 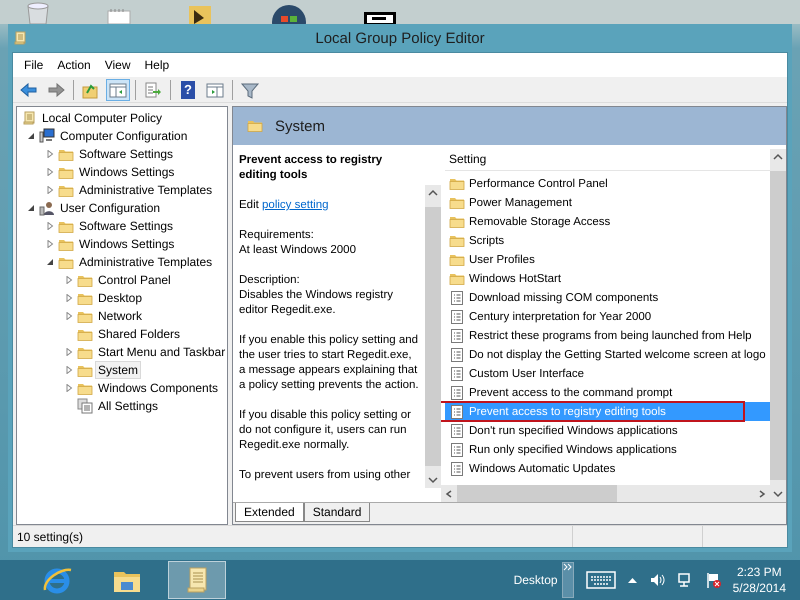 What do you see at coordinates (573, 450) in the screenshot?
I see `setting-name: Run only specified Windows applications` at bounding box center [573, 450].